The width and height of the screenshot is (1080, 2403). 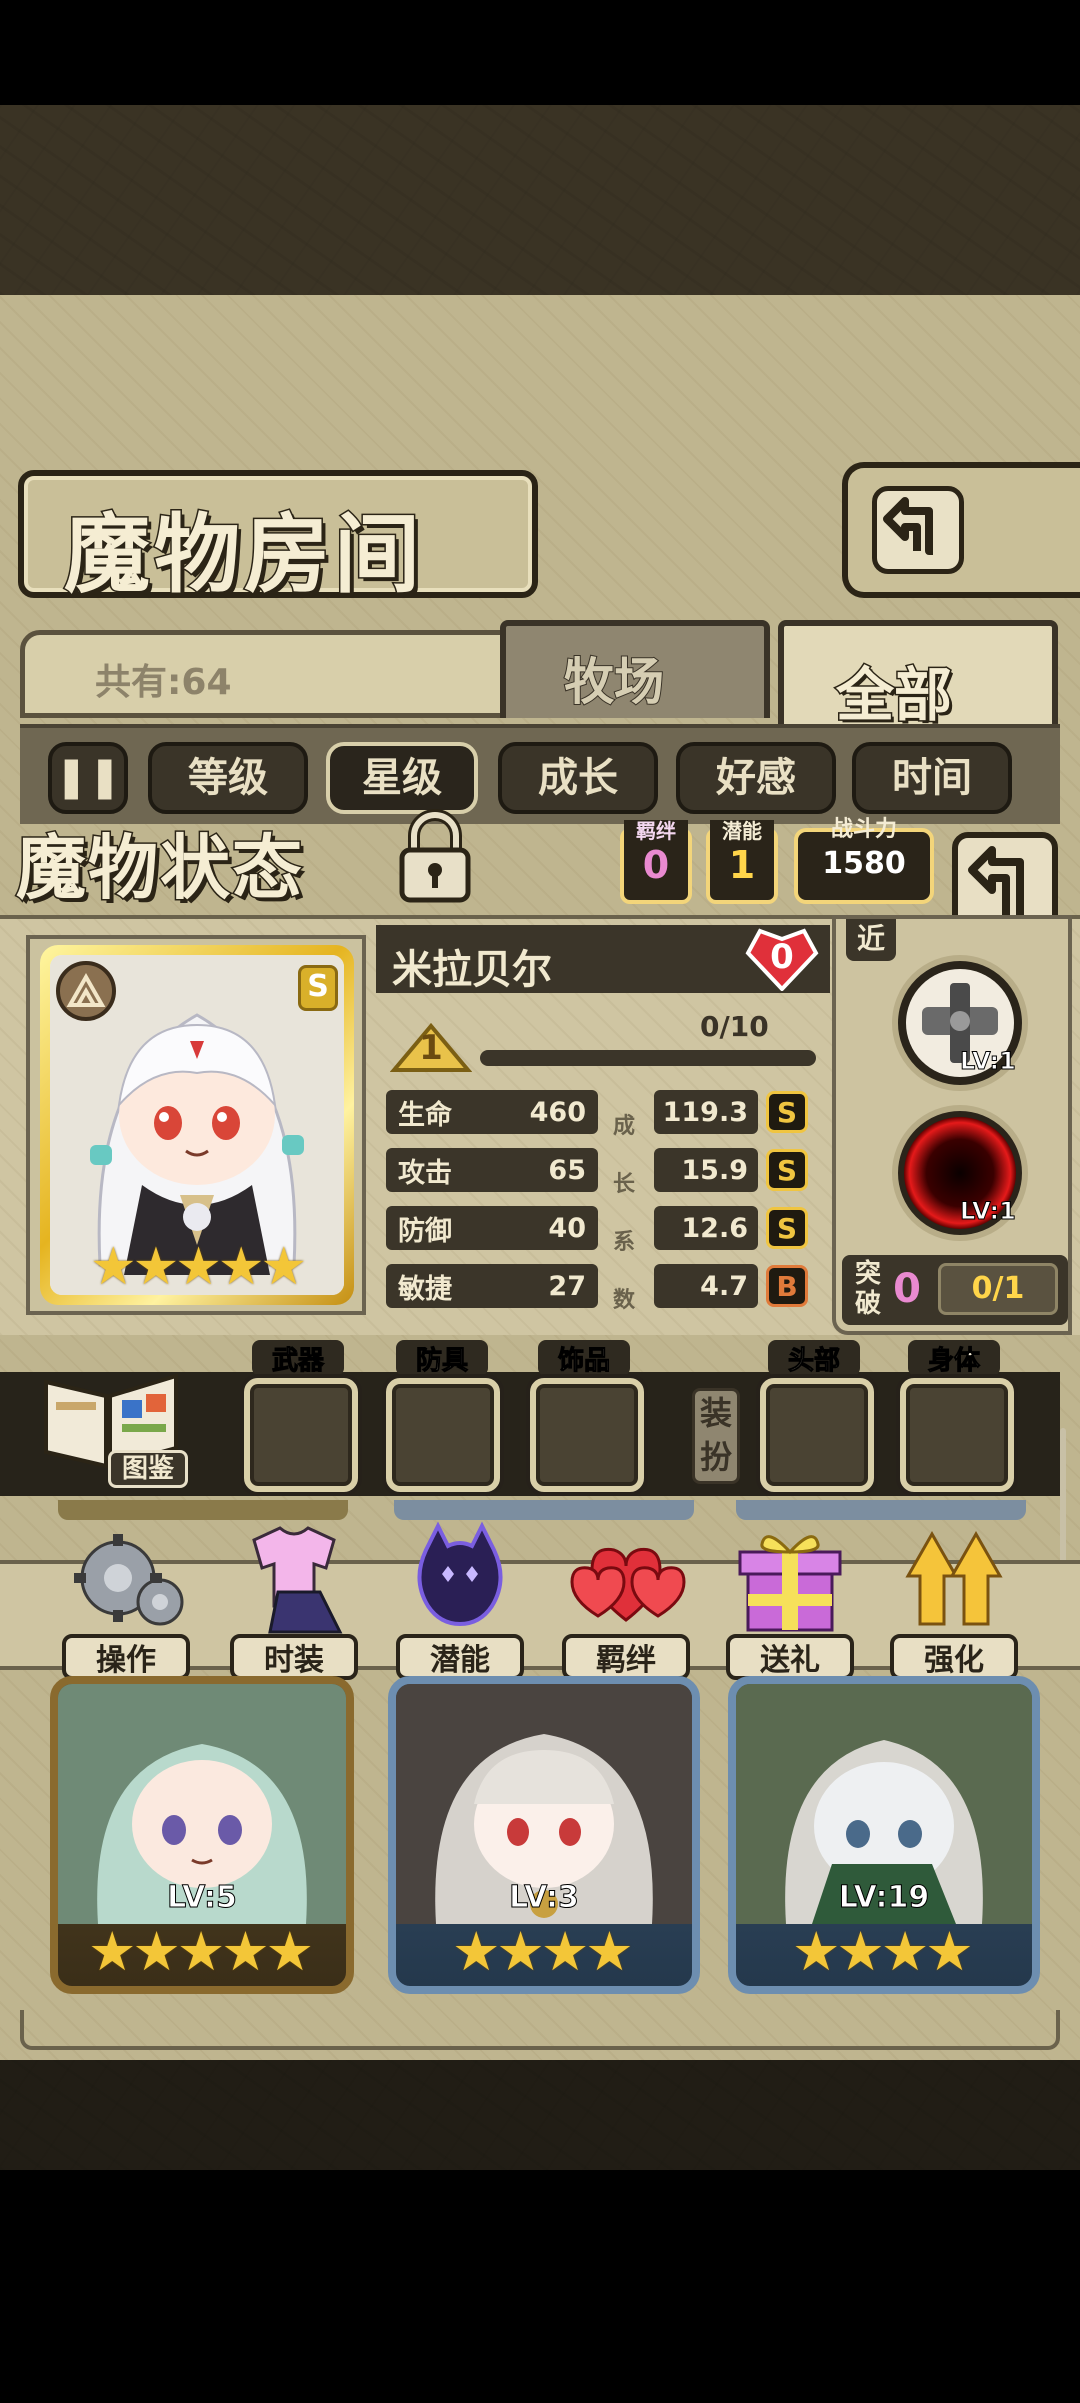 I want to click on portrait-frame: S ★★★★★, so click(x=196, y=1125).